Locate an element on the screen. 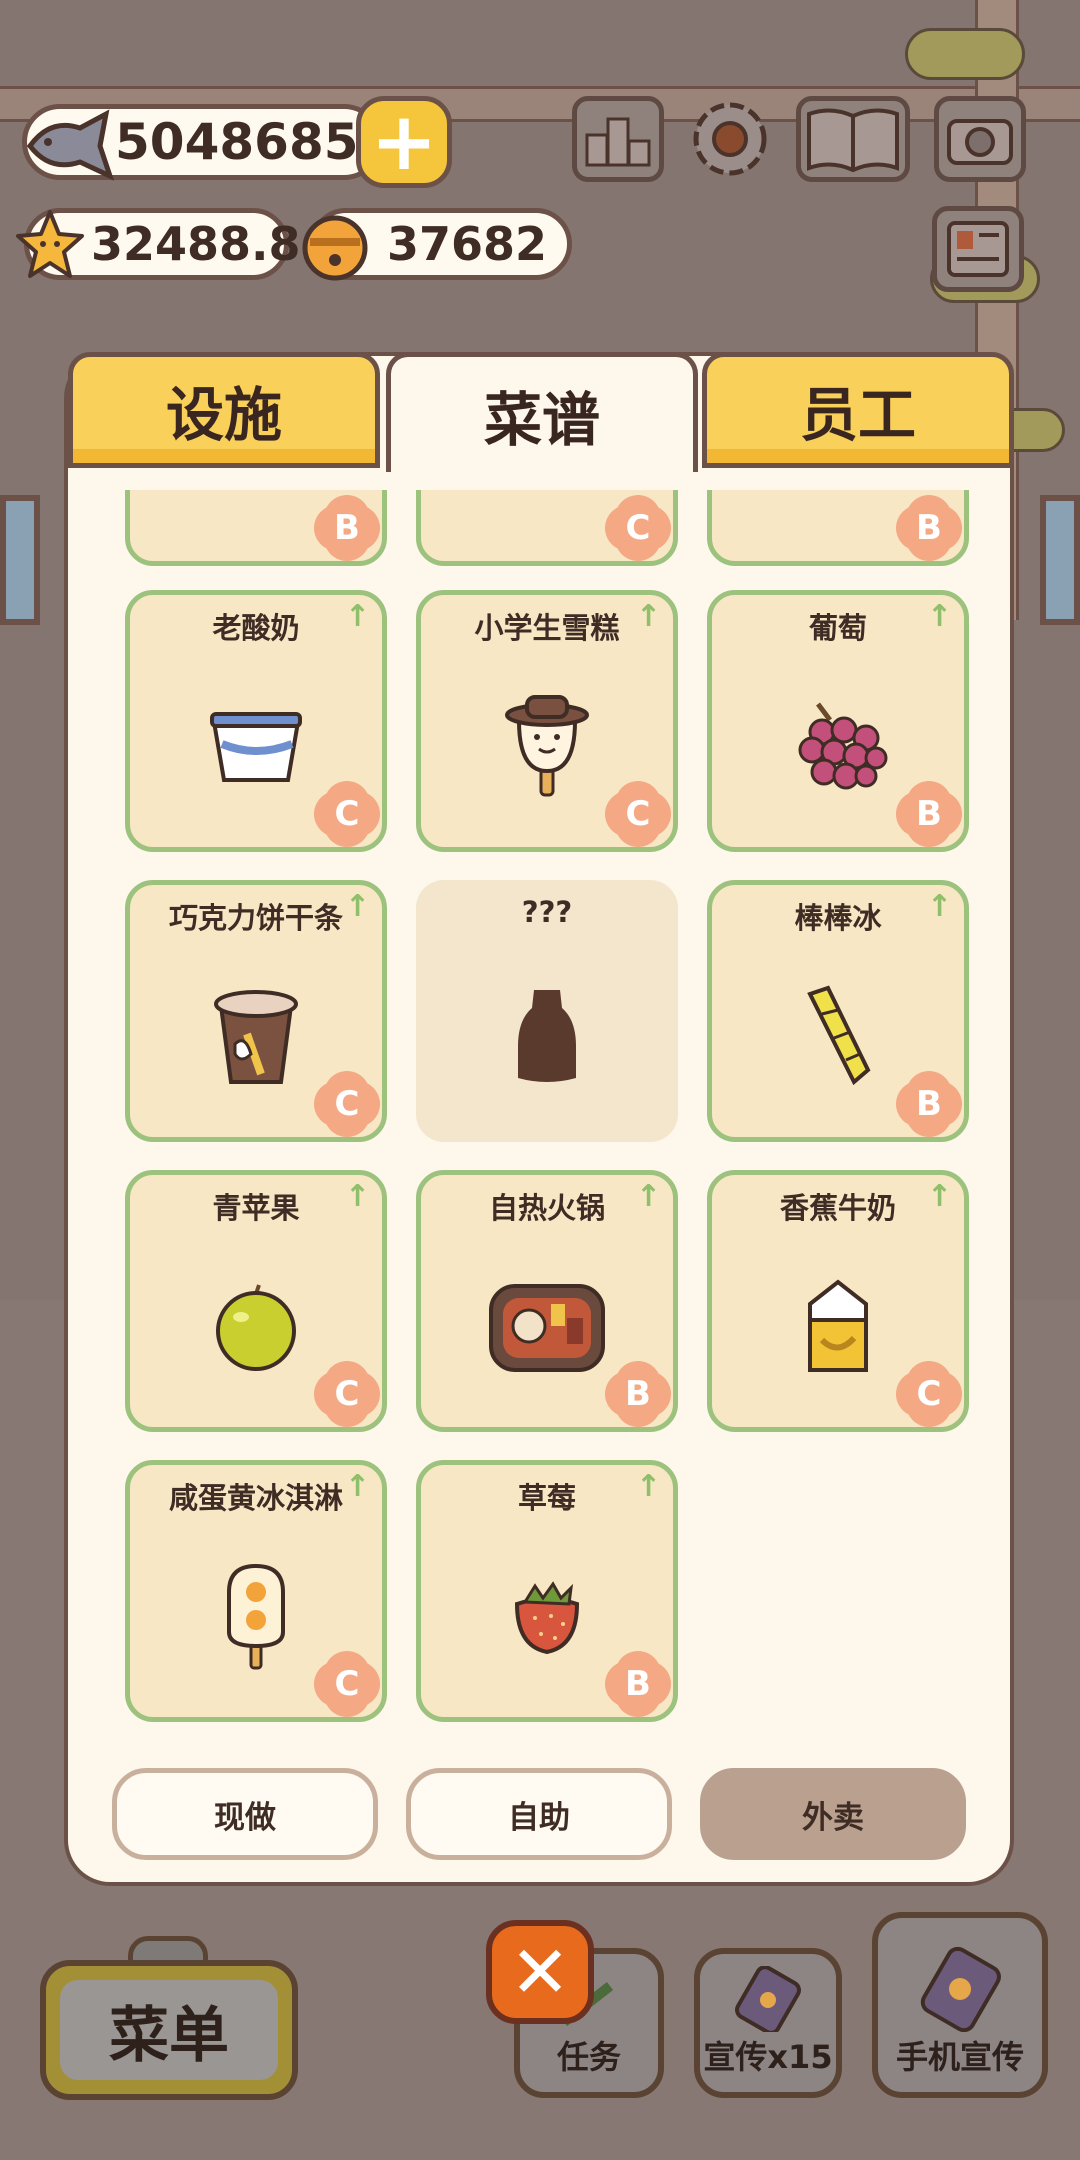 The image size is (1080, 2160). menu-button: 菜单 is located at coordinates (169, 2030).